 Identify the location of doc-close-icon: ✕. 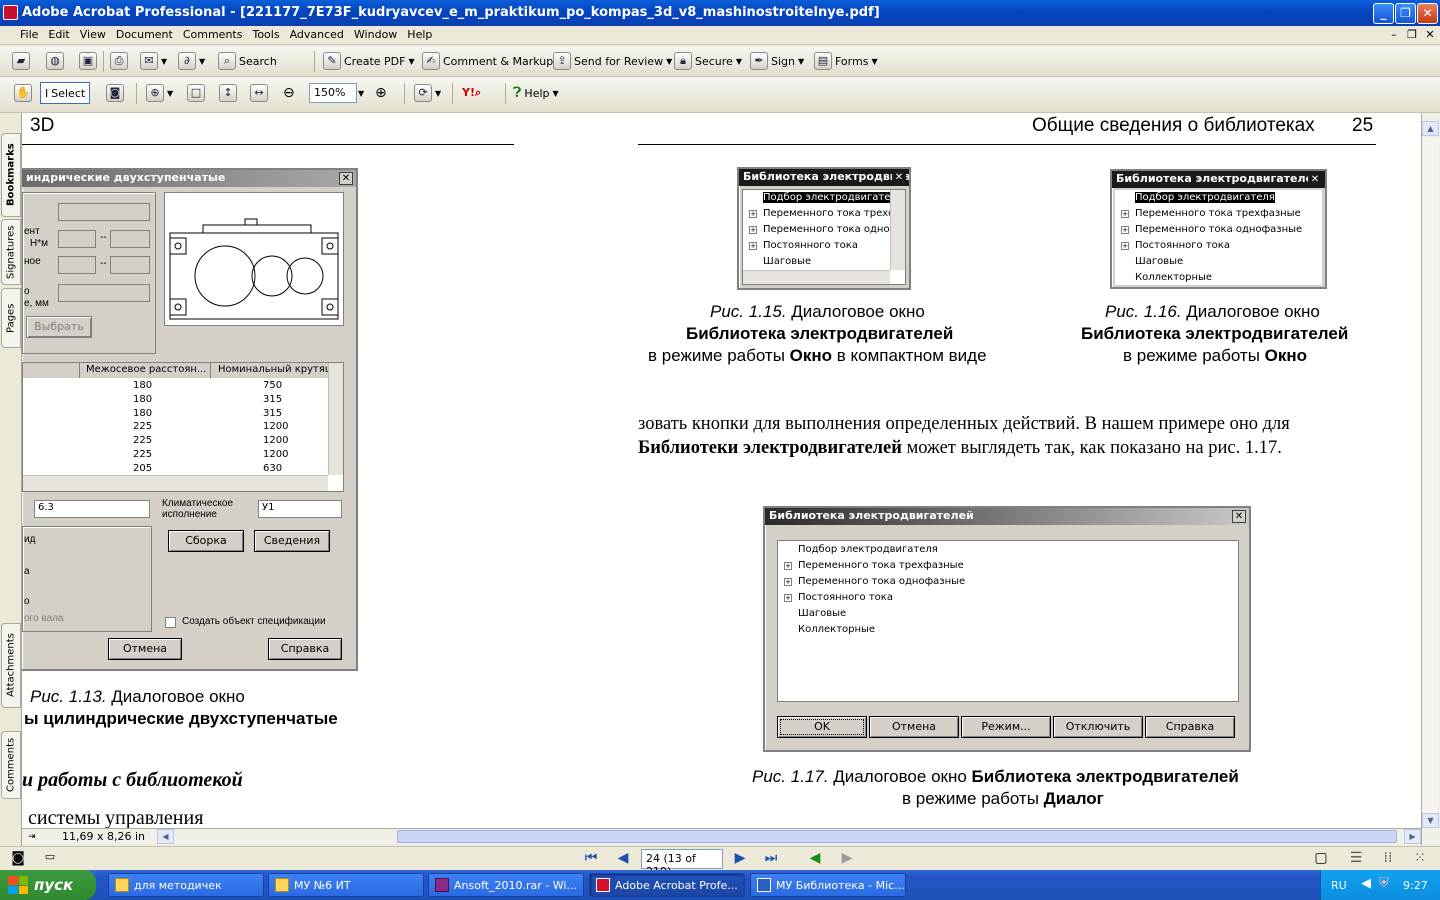
(1430, 35).